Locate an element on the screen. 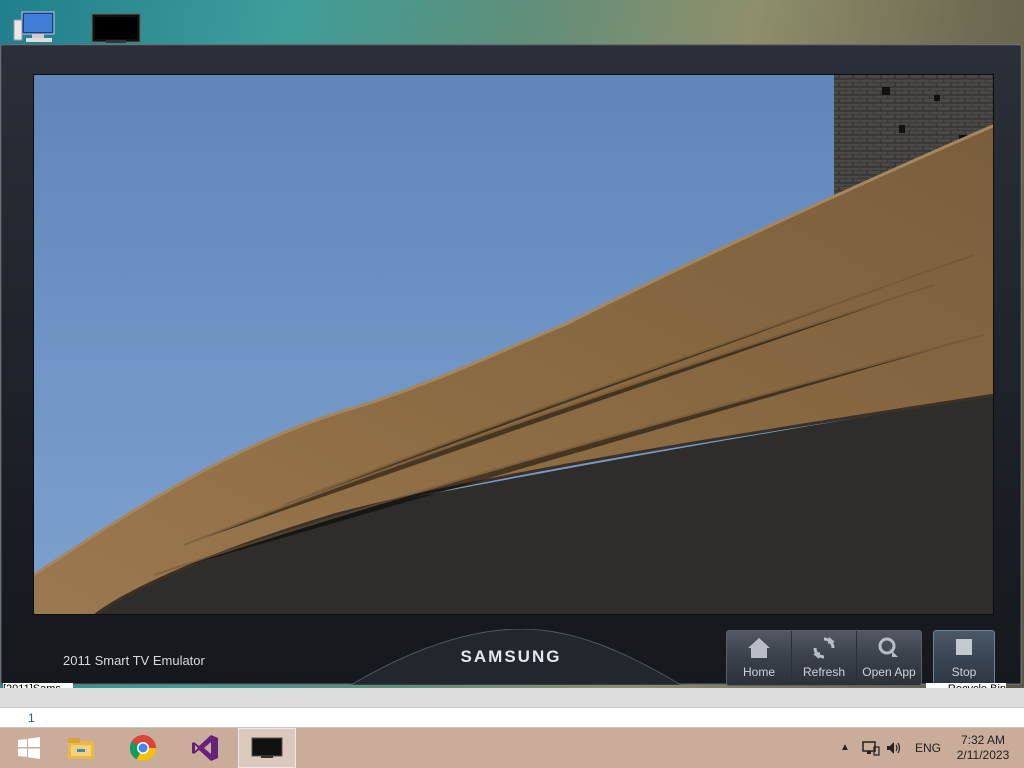  stop-label: Stop is located at coordinates (964, 672).